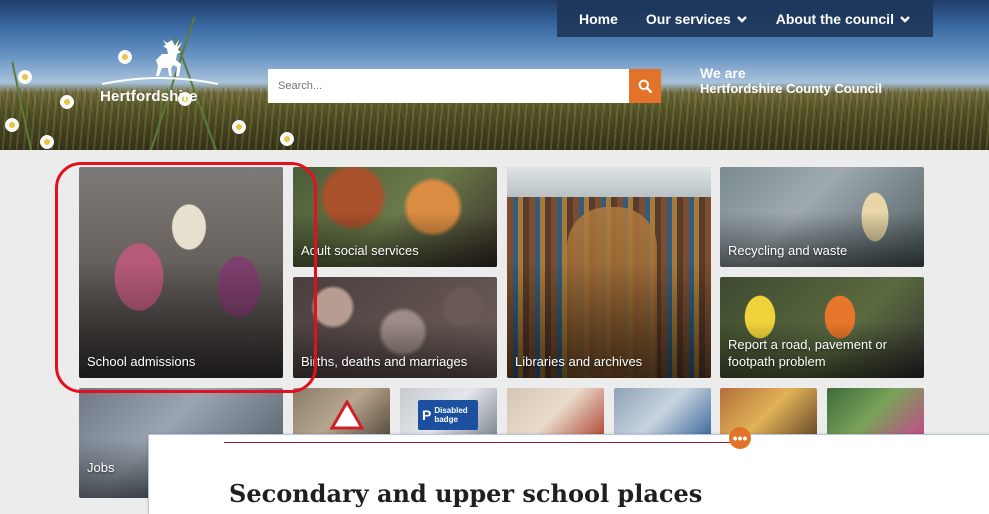 The image size is (989, 514). I want to click on search-bar, so click(464, 86).